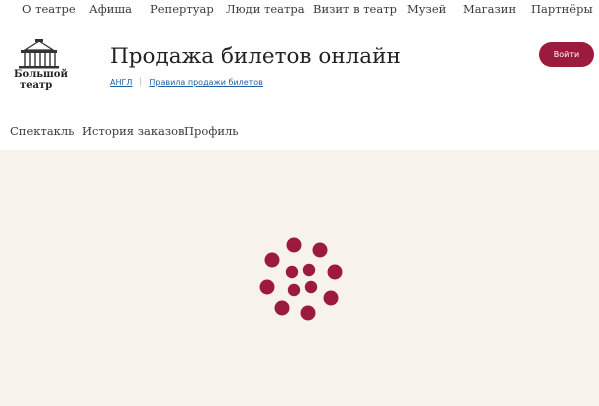 The image size is (599, 406). Describe the element at coordinates (36, 85) in the screenshot. I see `logo-line-2: театр` at that location.